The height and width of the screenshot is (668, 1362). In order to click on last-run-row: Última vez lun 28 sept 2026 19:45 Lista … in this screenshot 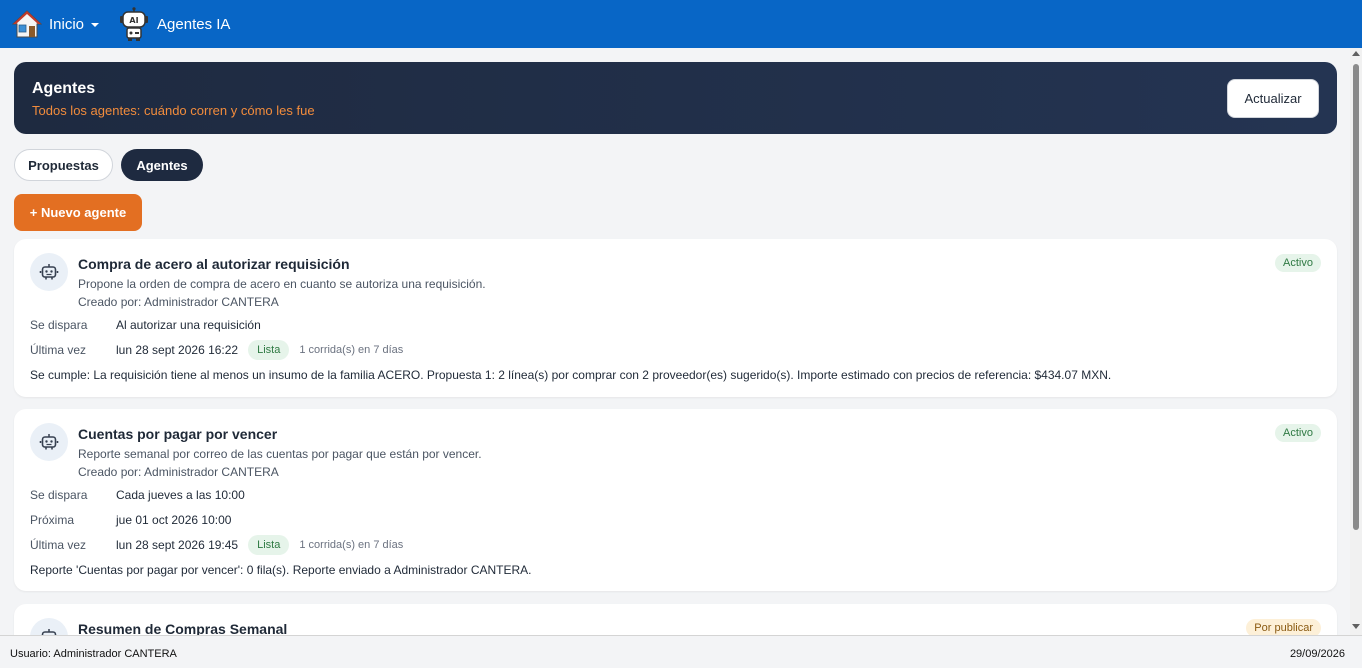, I will do `click(216, 545)`.